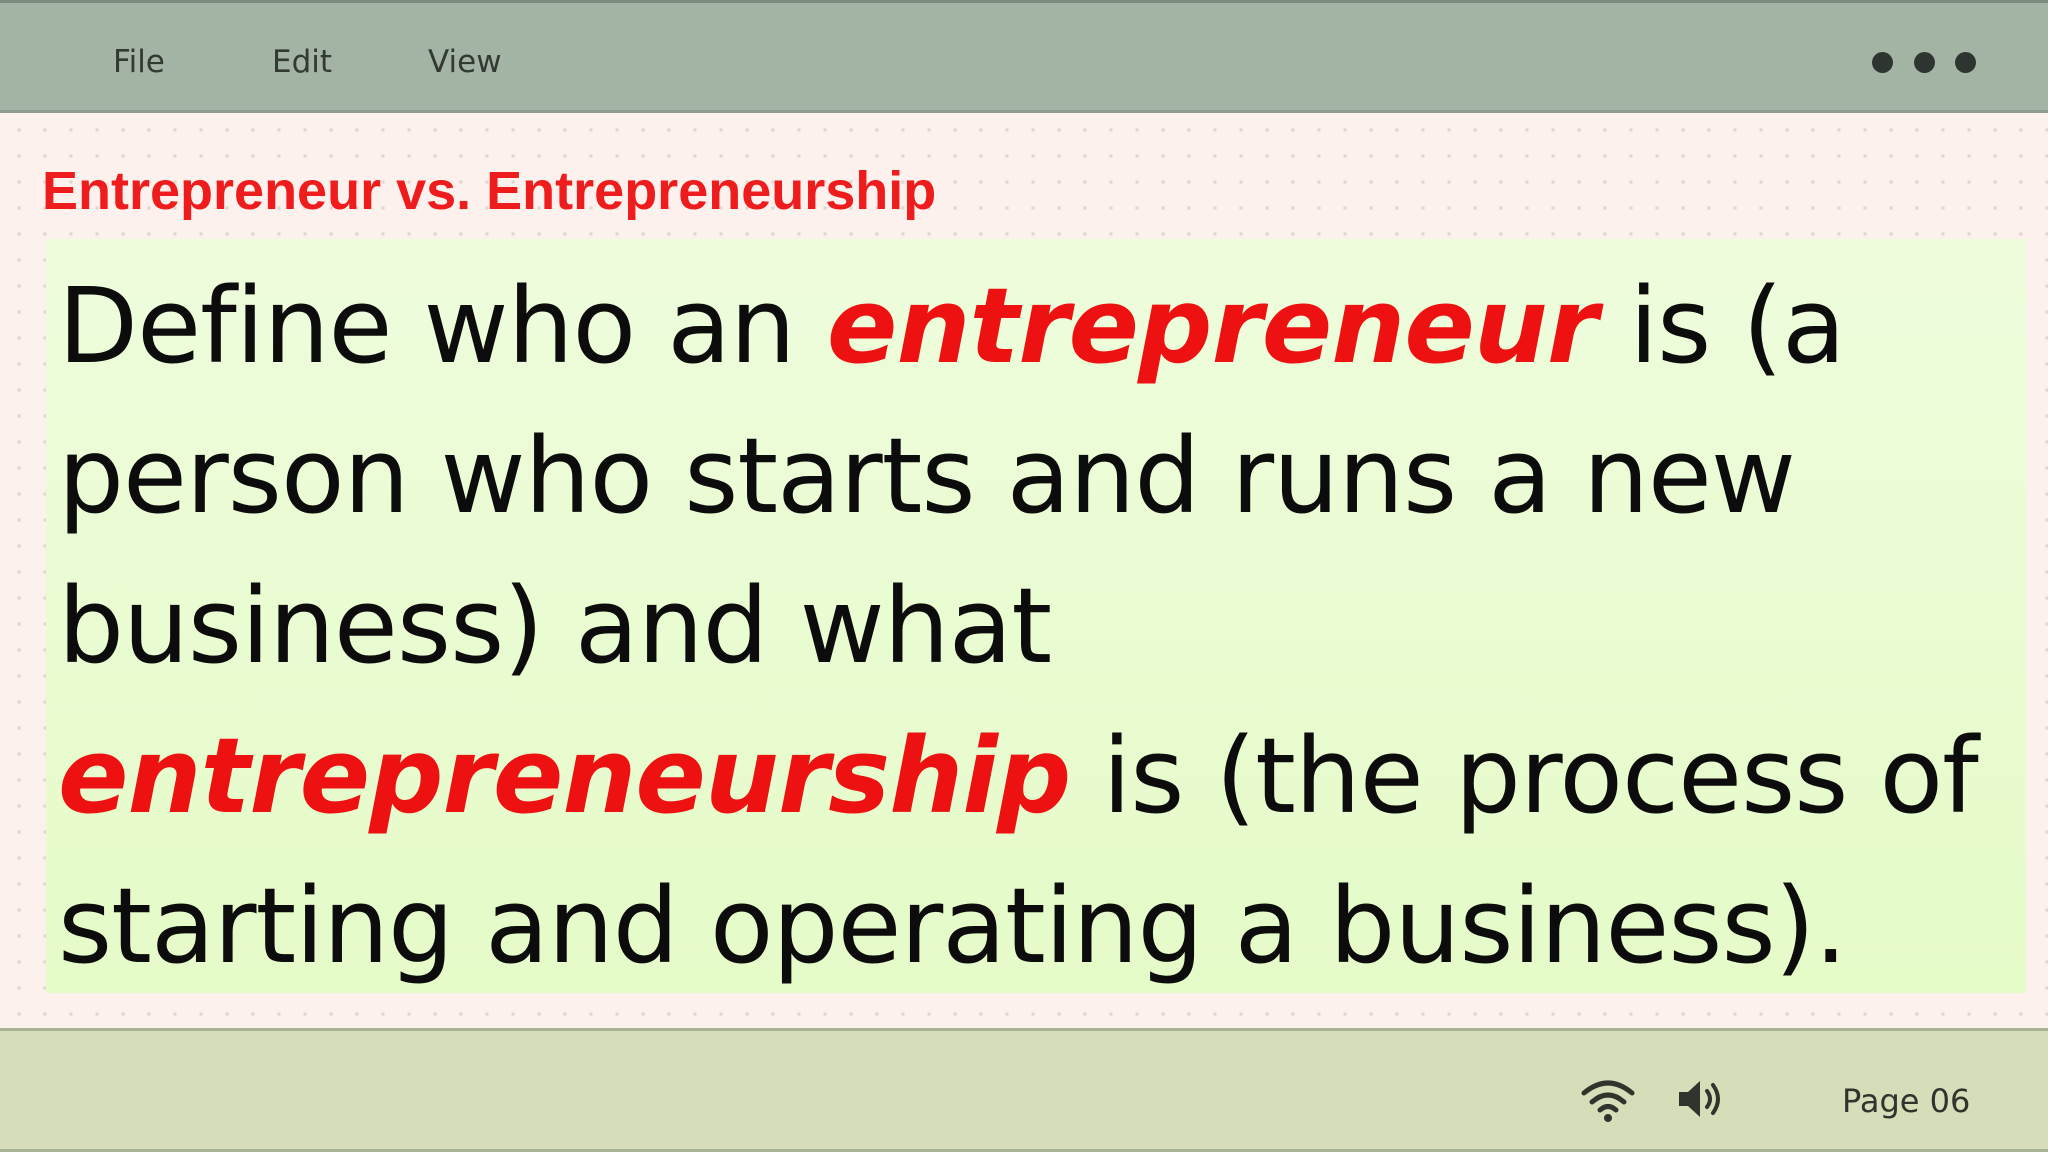  What do you see at coordinates (1212, 326) in the screenshot?
I see `highlight-term-entrepreneur: entrepreneur` at bounding box center [1212, 326].